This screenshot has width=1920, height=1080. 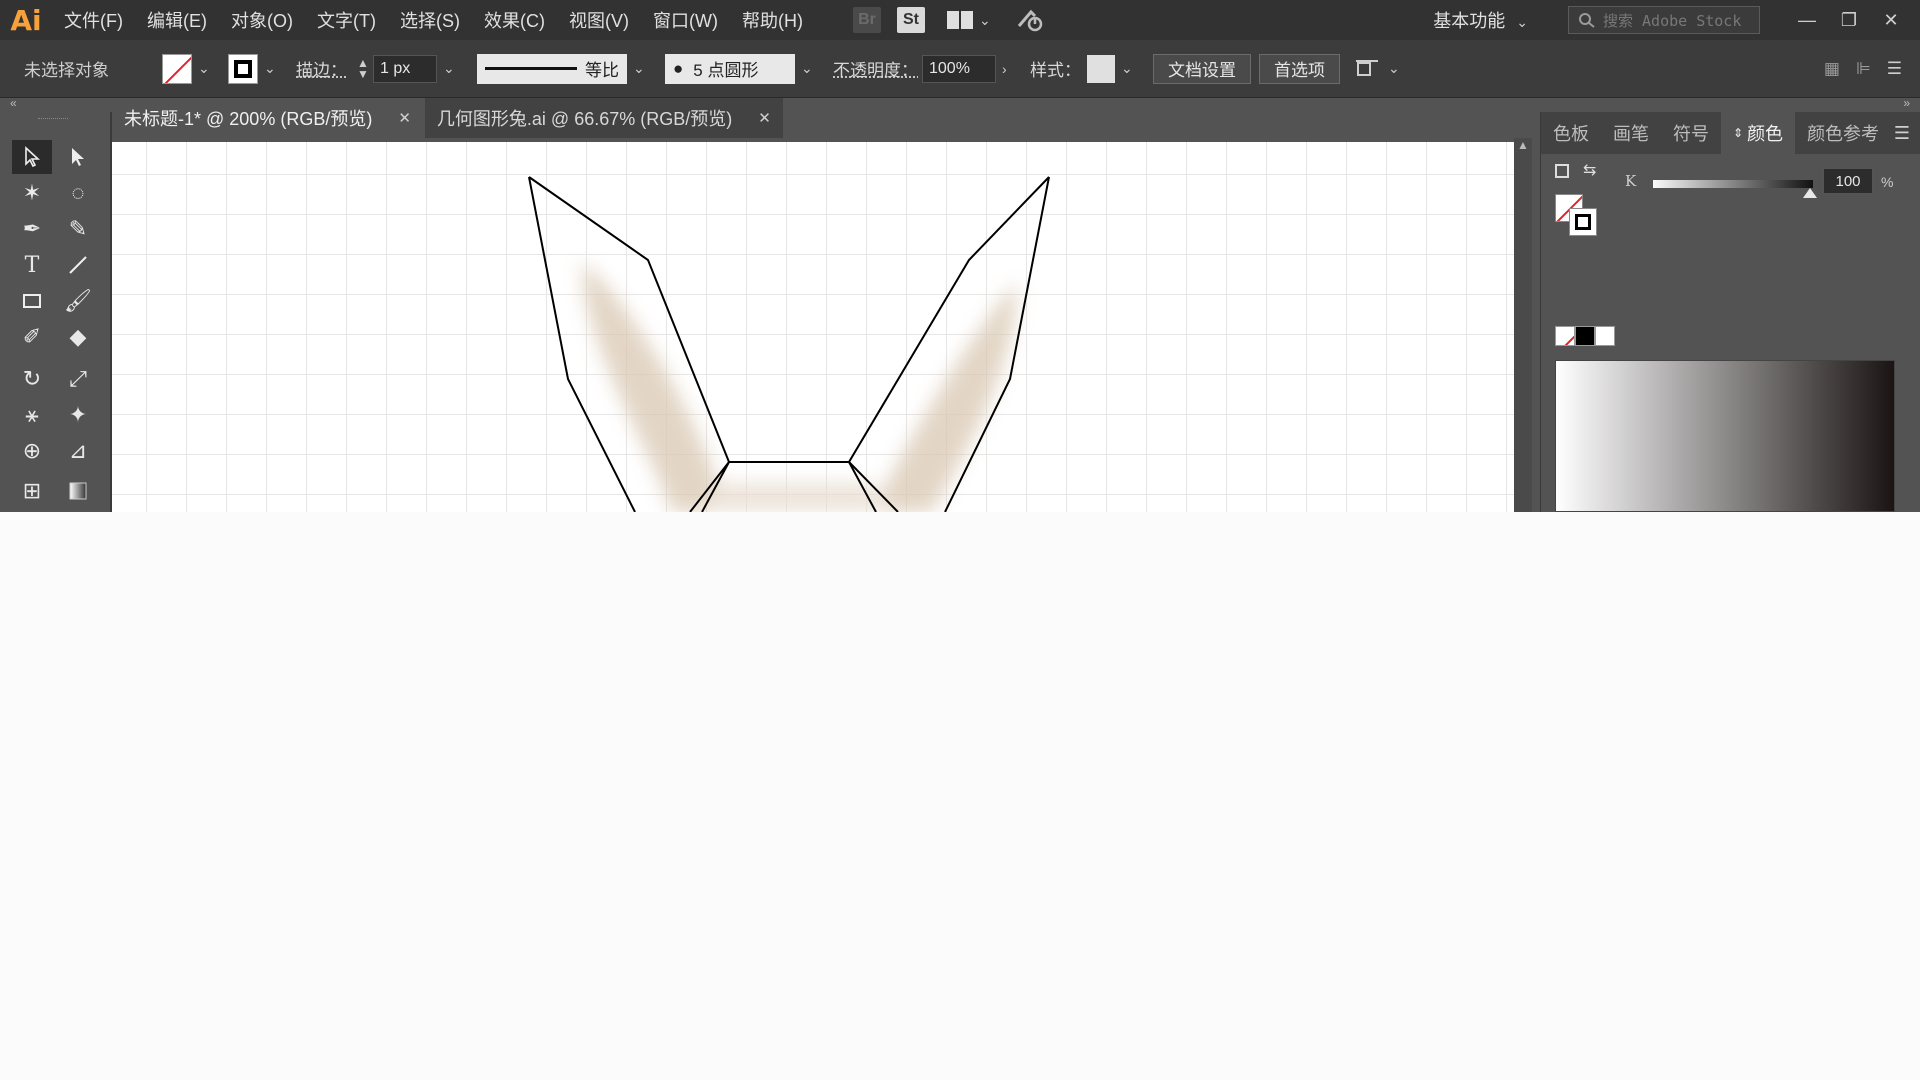 What do you see at coordinates (1758, 133) in the screenshot?
I see `tab-color: ⇕ 颜色` at bounding box center [1758, 133].